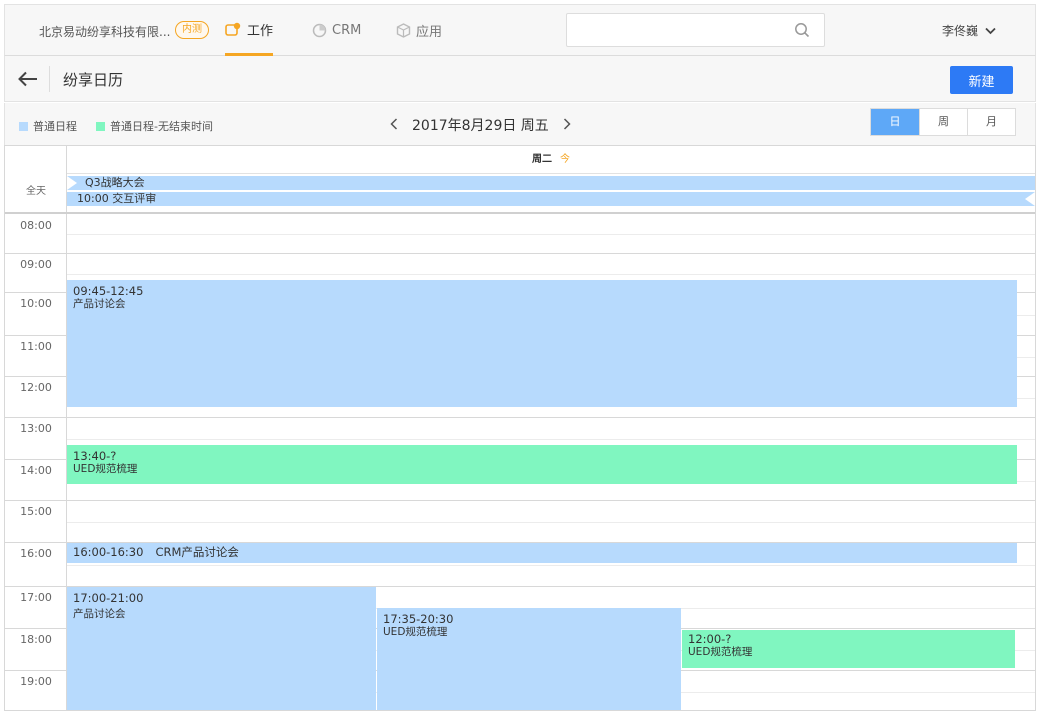 Image resolution: width=1041 pixels, height=715 pixels. Describe the element at coordinates (36, 303) in the screenshot. I see `hour-label: 10:00` at that location.